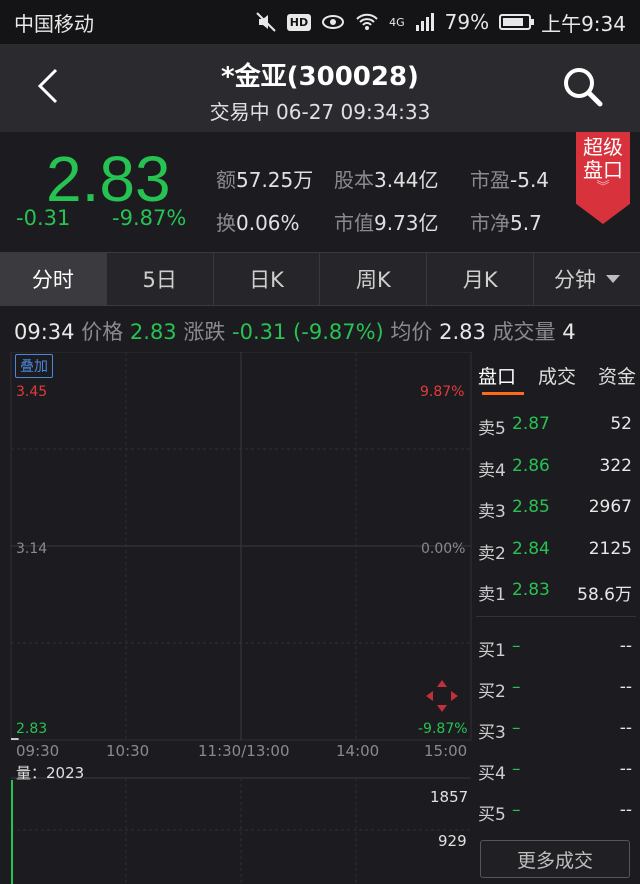 The height and width of the screenshot is (884, 640). Describe the element at coordinates (583, 23) in the screenshot. I see `clock: 上午9:34` at that location.